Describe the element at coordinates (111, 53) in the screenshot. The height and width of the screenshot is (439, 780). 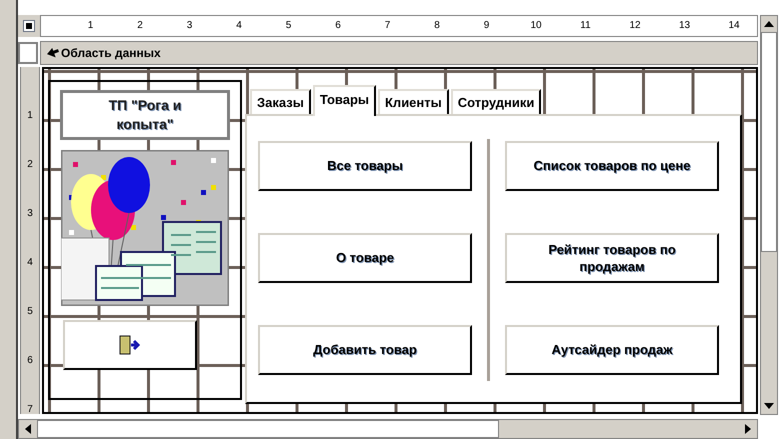
I see `section-title: Область данных` at that location.